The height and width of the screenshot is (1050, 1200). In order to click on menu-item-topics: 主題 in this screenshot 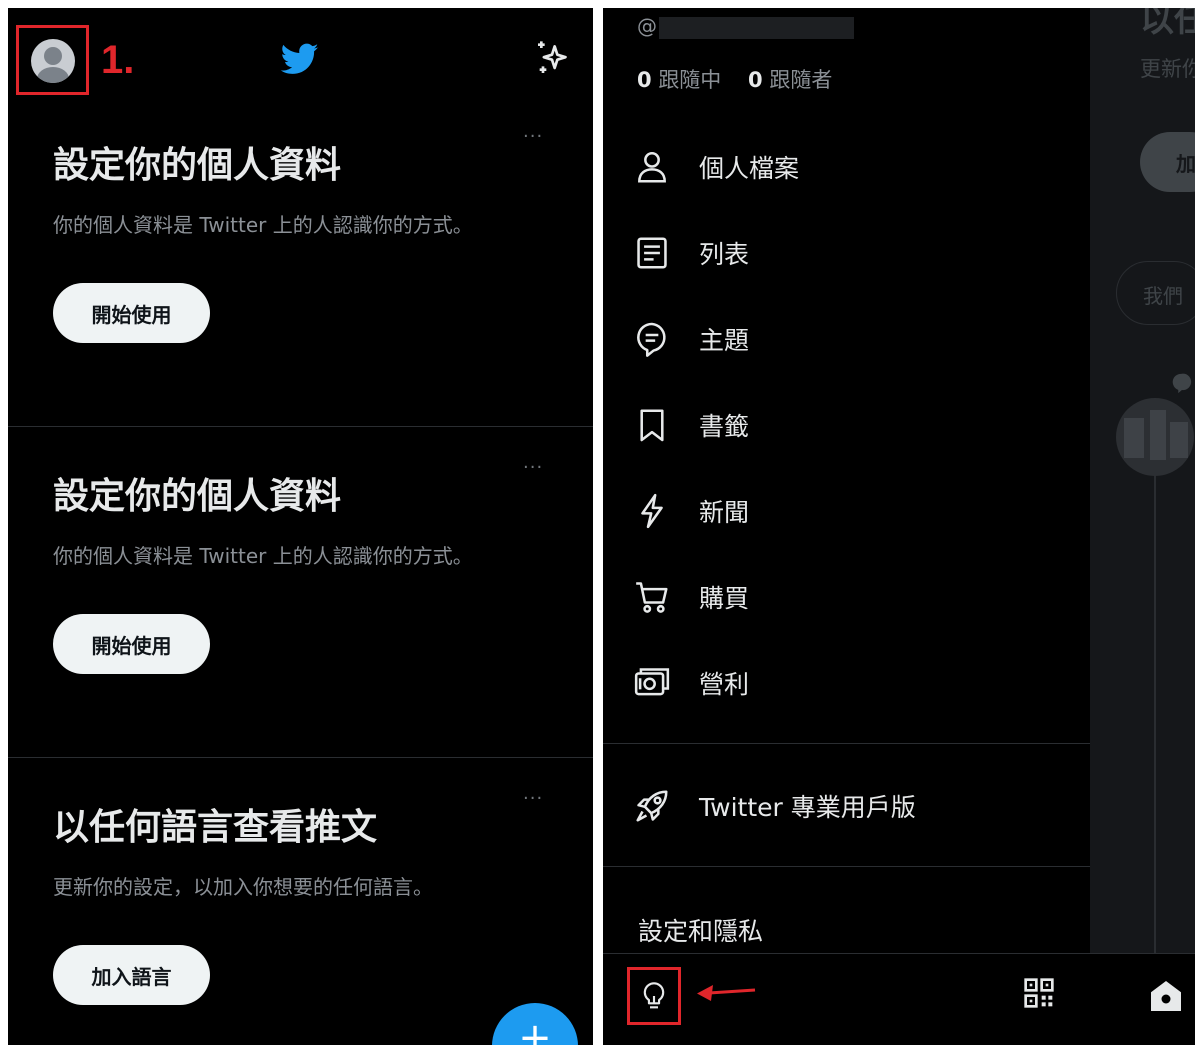, I will do `click(853, 339)`.